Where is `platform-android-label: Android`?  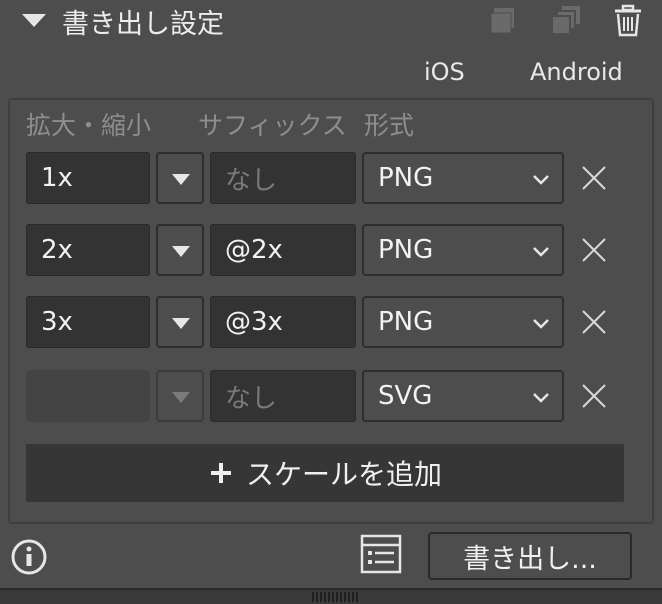 platform-android-label: Android is located at coordinates (576, 72).